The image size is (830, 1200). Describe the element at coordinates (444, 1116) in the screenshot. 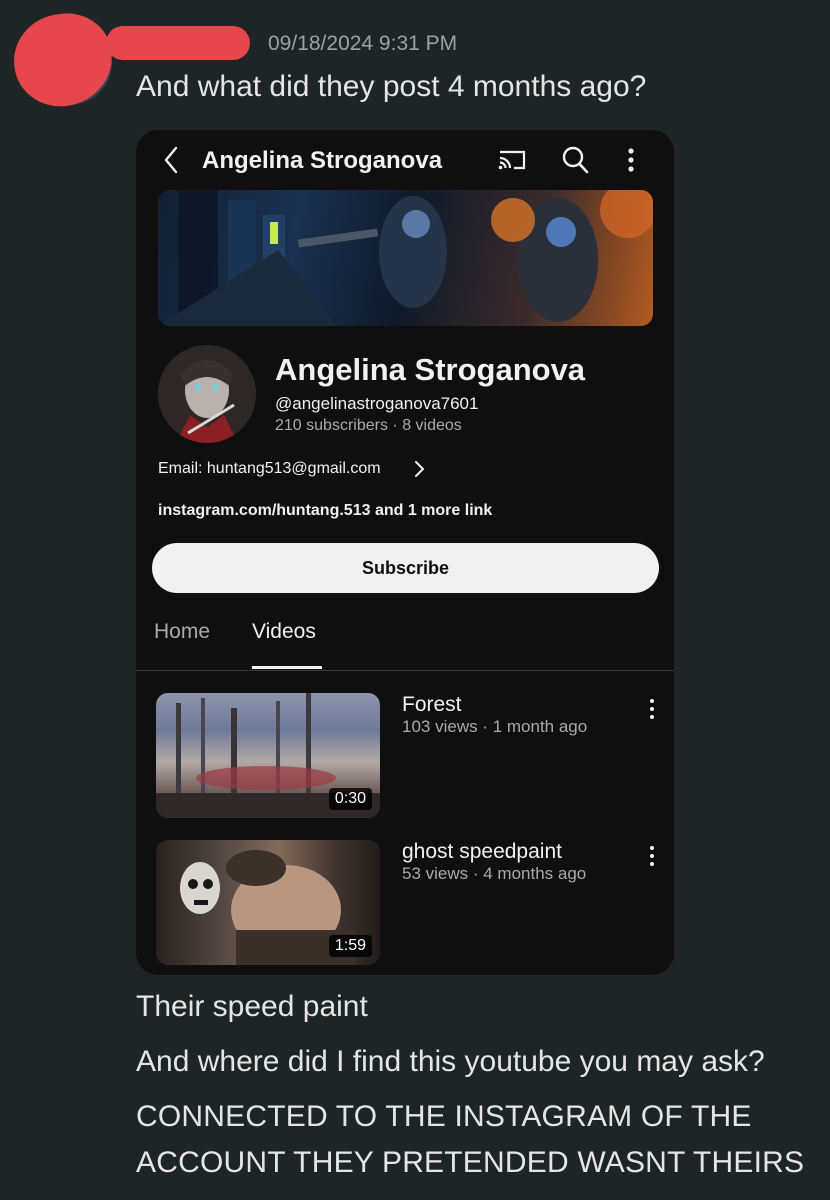

I see `message-line-connected: CONNECTED TO THE INSTAGRAM OF THE` at that location.